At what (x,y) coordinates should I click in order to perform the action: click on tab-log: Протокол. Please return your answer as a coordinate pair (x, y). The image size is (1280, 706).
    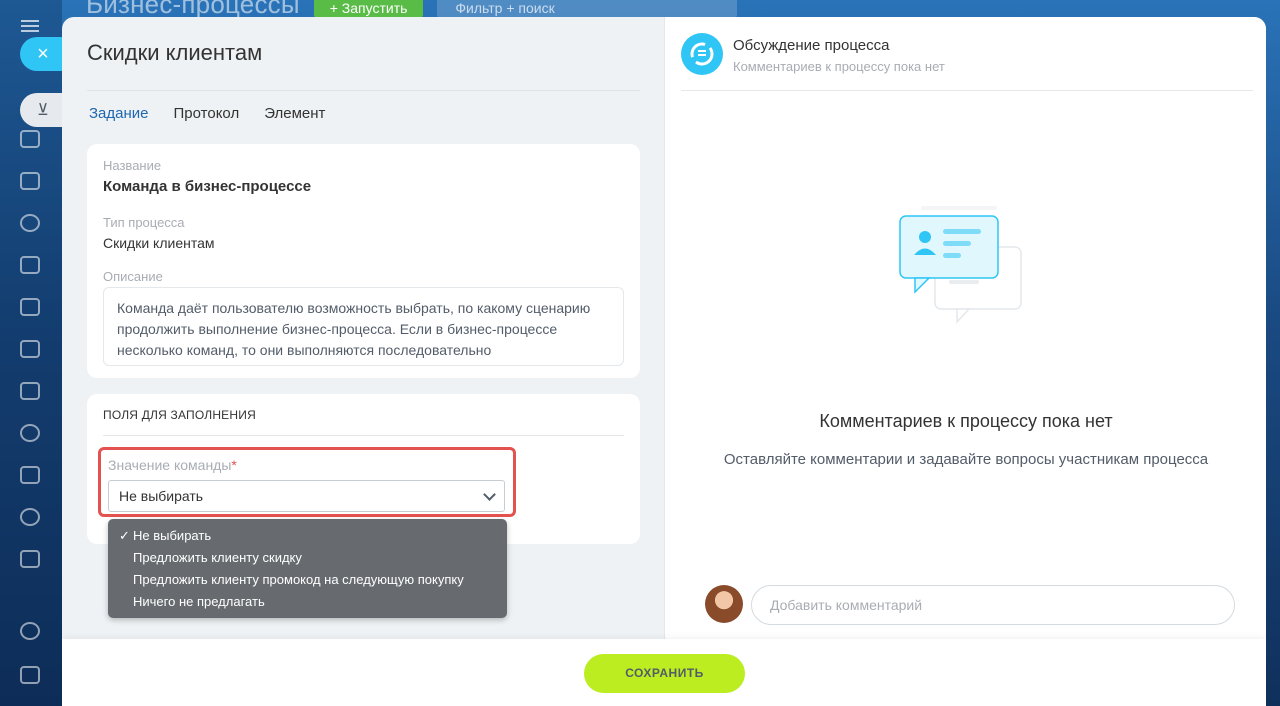
    Looking at the image, I should click on (207, 117).